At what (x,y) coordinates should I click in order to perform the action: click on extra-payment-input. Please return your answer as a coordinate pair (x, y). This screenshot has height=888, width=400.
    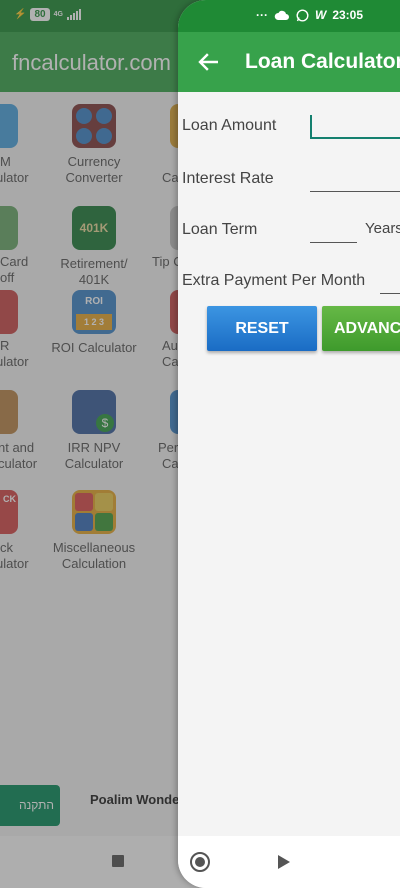
    Looking at the image, I should click on (390, 282).